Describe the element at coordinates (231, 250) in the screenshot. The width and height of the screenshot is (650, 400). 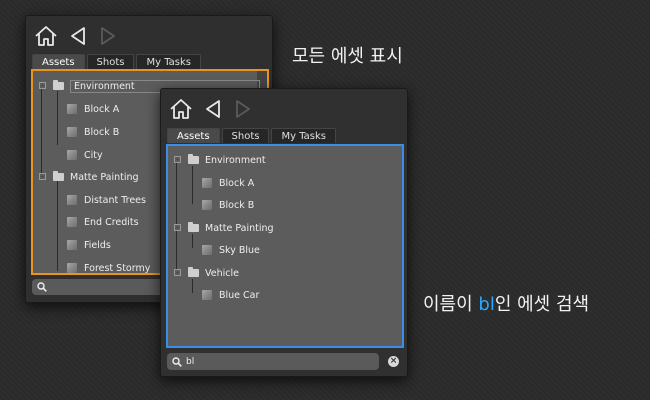
I see `tree-item-asset: Sky Blue` at that location.